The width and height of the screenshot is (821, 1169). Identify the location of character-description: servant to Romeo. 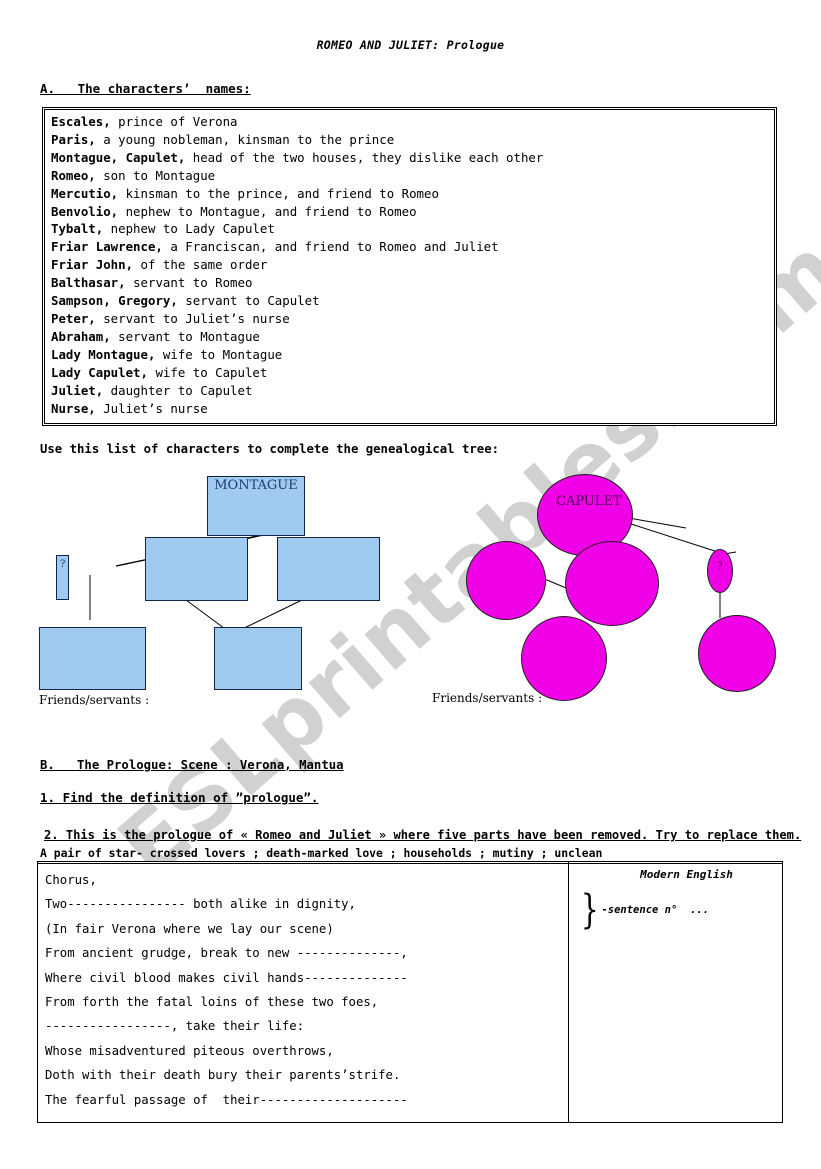
(189, 283).